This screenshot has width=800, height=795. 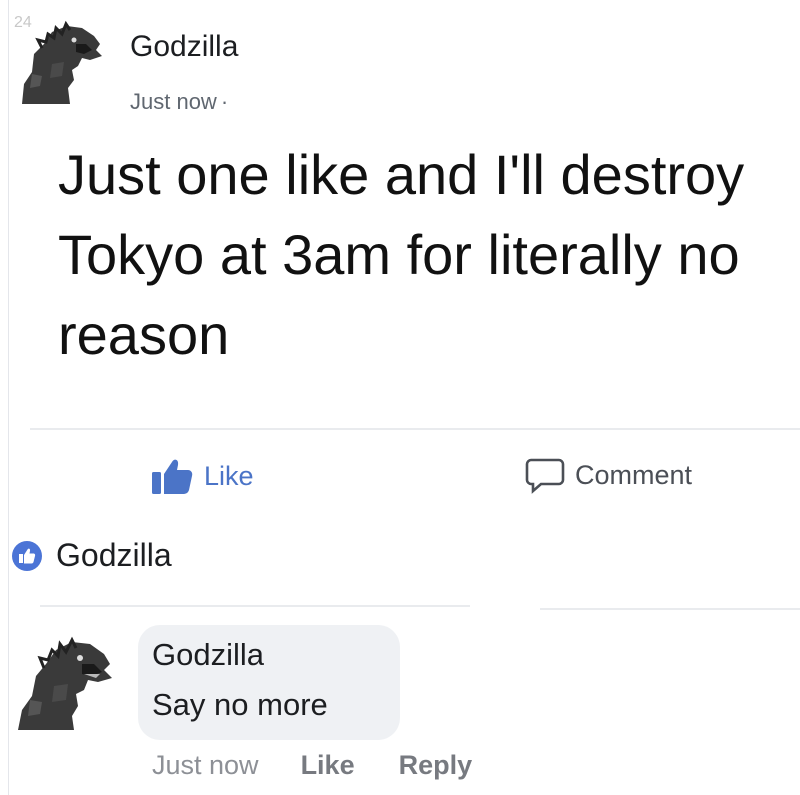 What do you see at coordinates (202, 476) in the screenshot?
I see `like-button: Like` at bounding box center [202, 476].